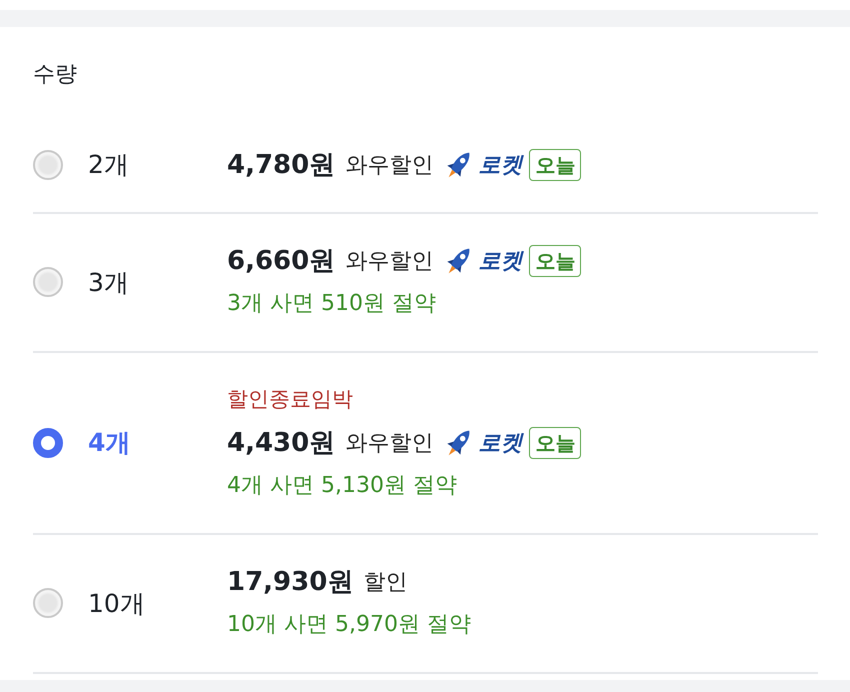  I want to click on savings-text: 10개 사면 5,970원 절약, so click(349, 625).